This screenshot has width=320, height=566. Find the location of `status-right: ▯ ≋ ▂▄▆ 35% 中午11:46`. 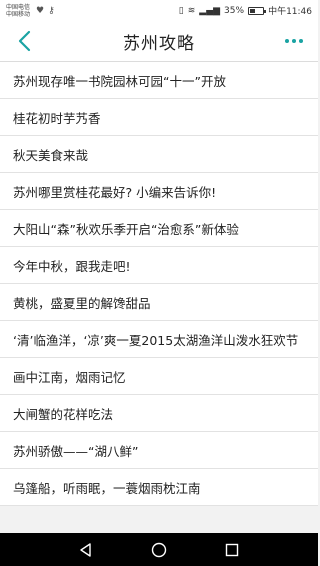

status-right: ▯ ≋ ▂▄▆ 35% 中午11:46 is located at coordinates (245, 11).